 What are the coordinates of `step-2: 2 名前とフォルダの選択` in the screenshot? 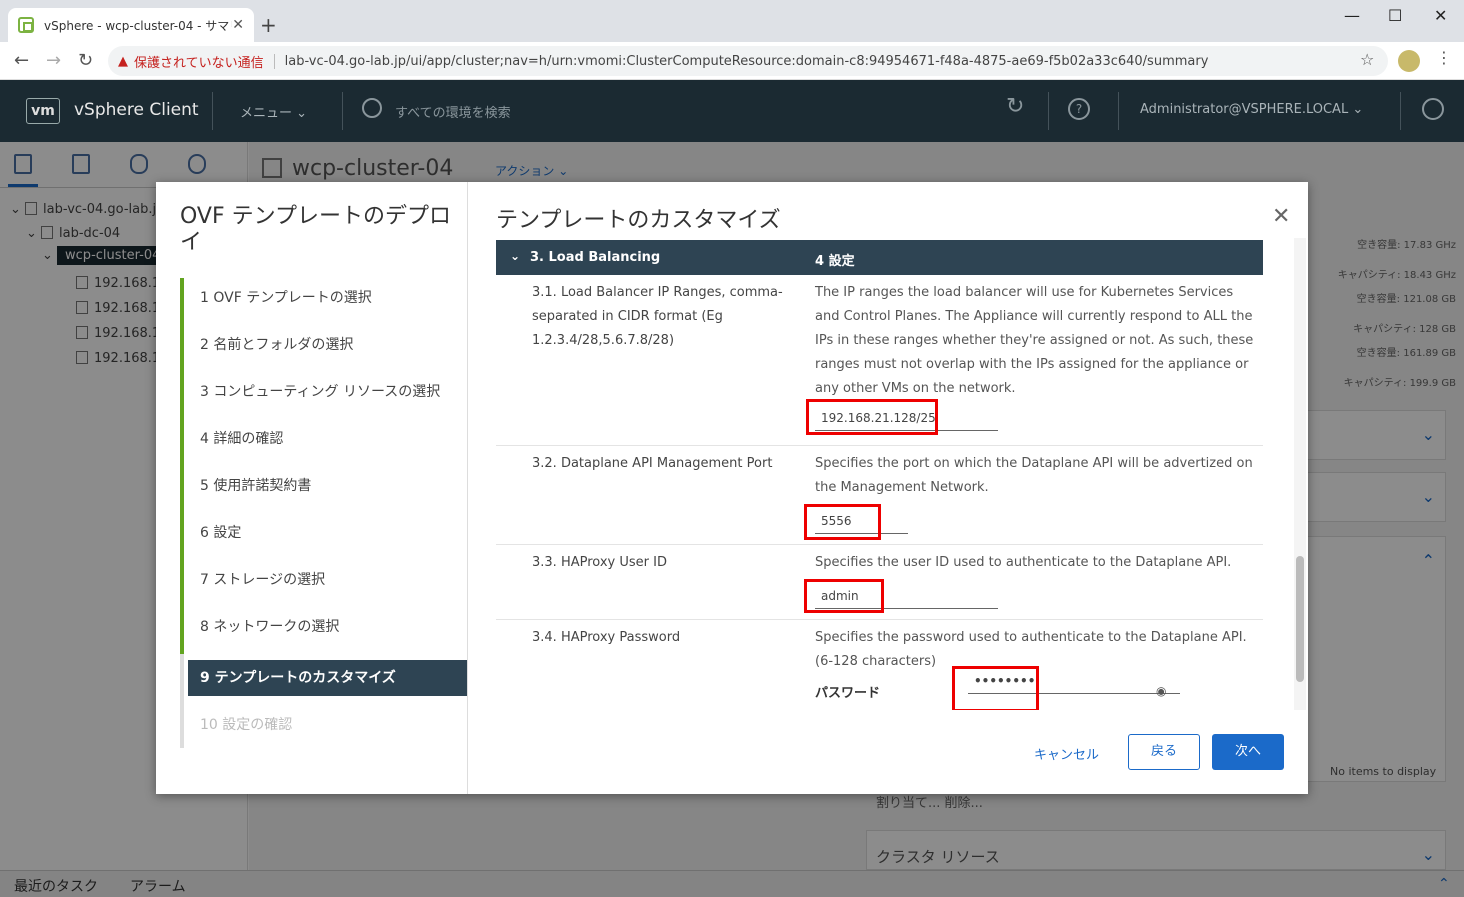 It's located at (327, 345).